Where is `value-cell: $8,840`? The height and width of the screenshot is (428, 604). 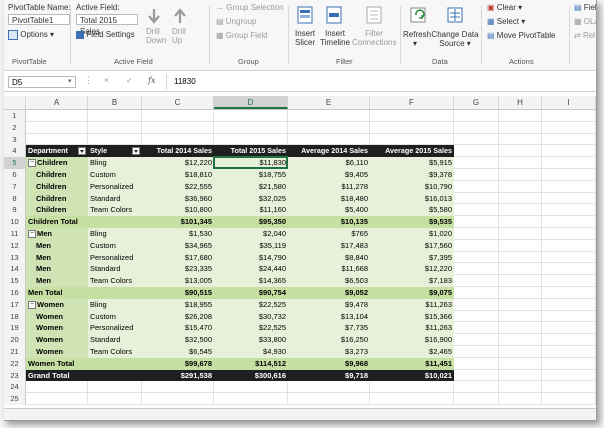 value-cell: $8,840 is located at coordinates (329, 257).